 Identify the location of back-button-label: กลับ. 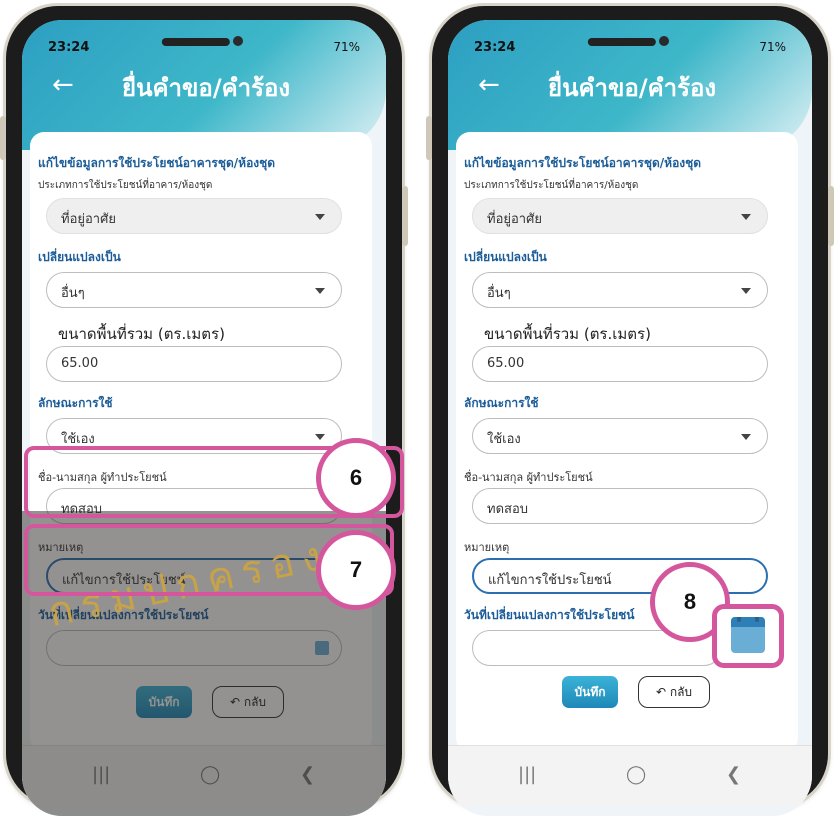
(681, 692).